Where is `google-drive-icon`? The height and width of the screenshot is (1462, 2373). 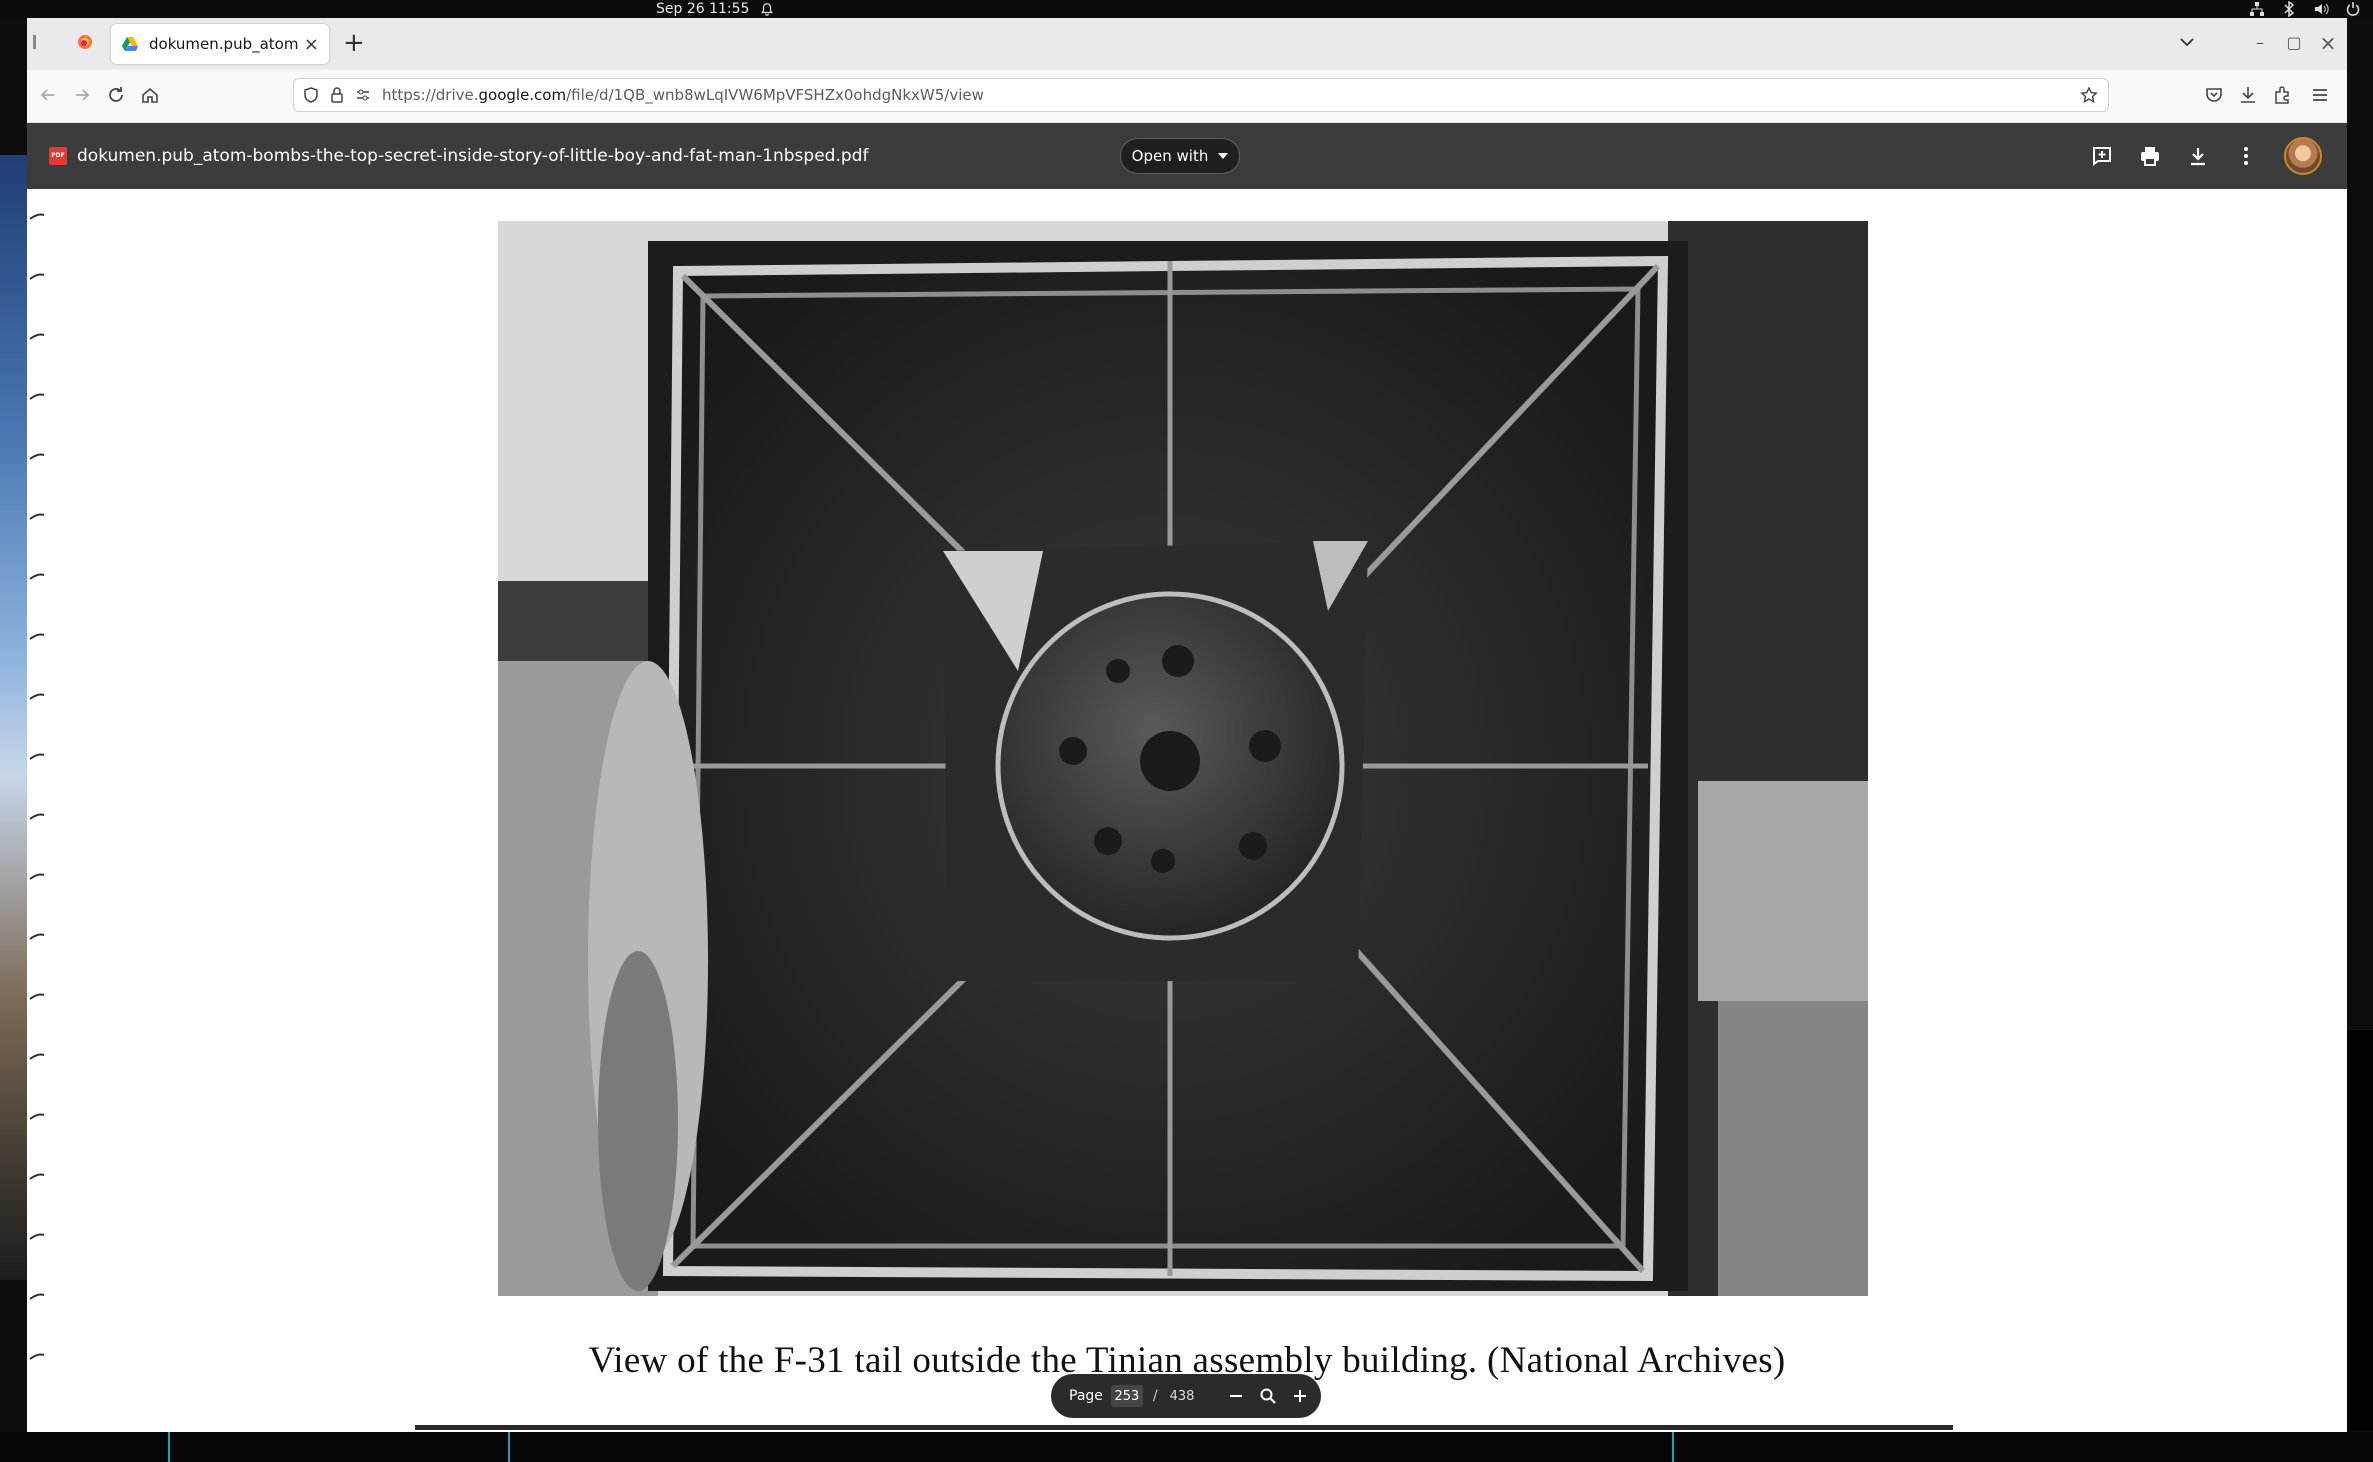
google-drive-icon is located at coordinates (130, 44).